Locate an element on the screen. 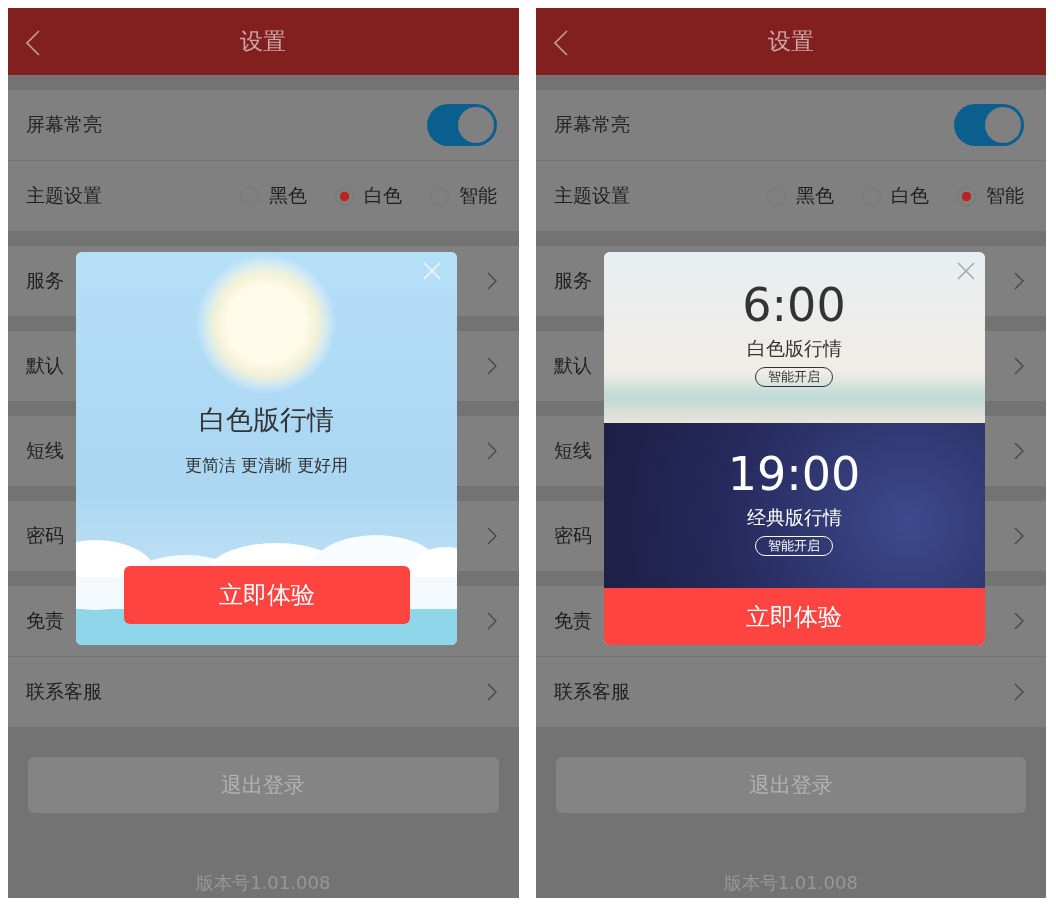 The width and height of the screenshot is (1056, 906). time-label: 19:00 is located at coordinates (794, 474).